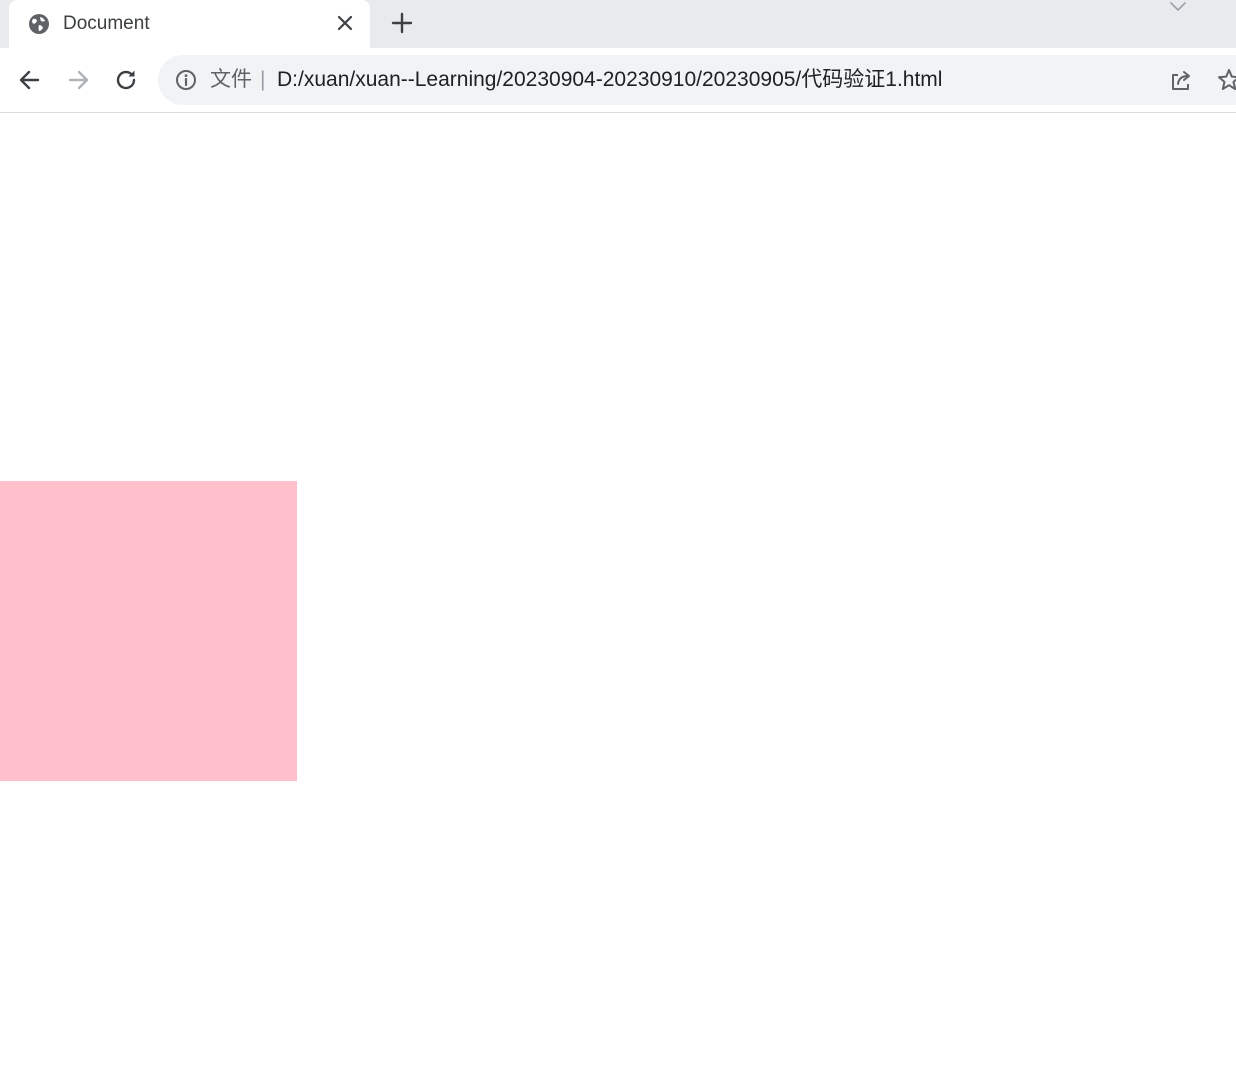 This screenshot has height=1070, width=1236. I want to click on arrow-left-icon, so click(30, 80).